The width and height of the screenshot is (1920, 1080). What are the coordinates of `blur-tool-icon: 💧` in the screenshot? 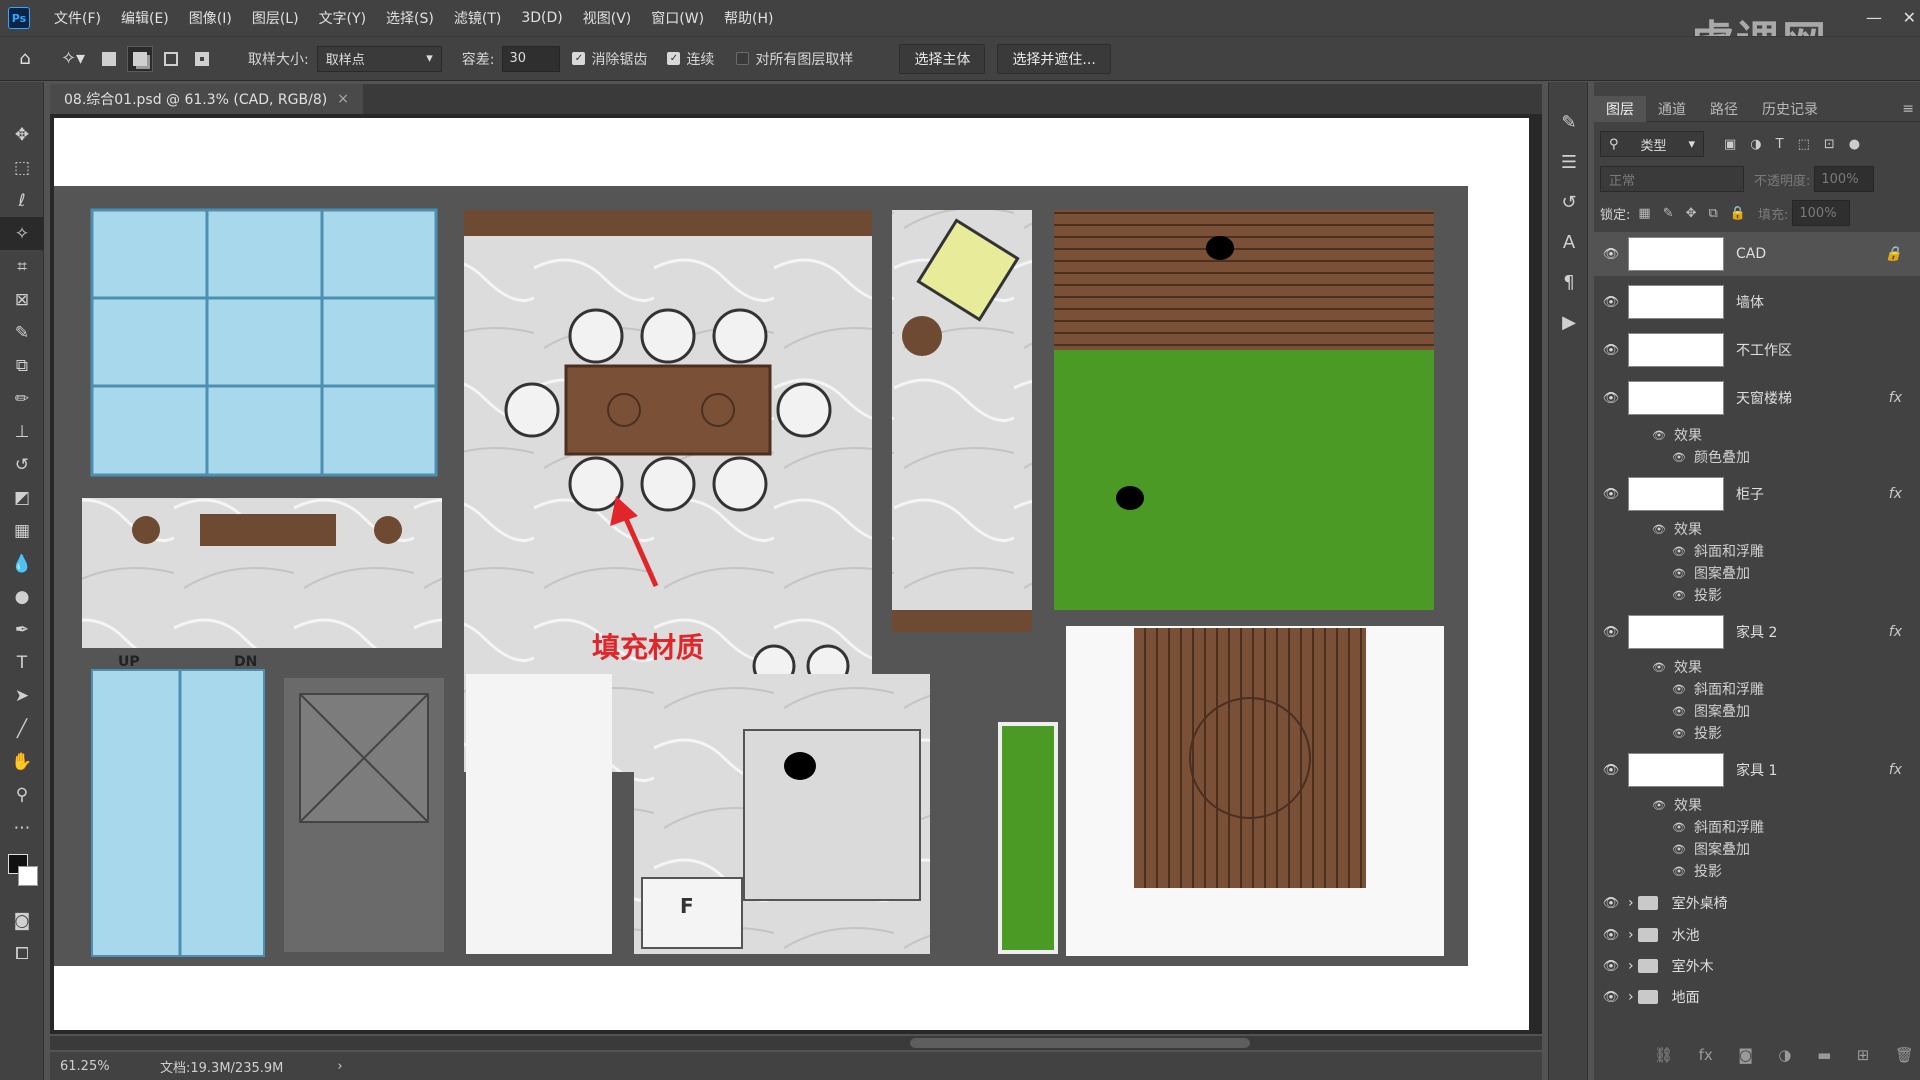 It's located at (22, 563).